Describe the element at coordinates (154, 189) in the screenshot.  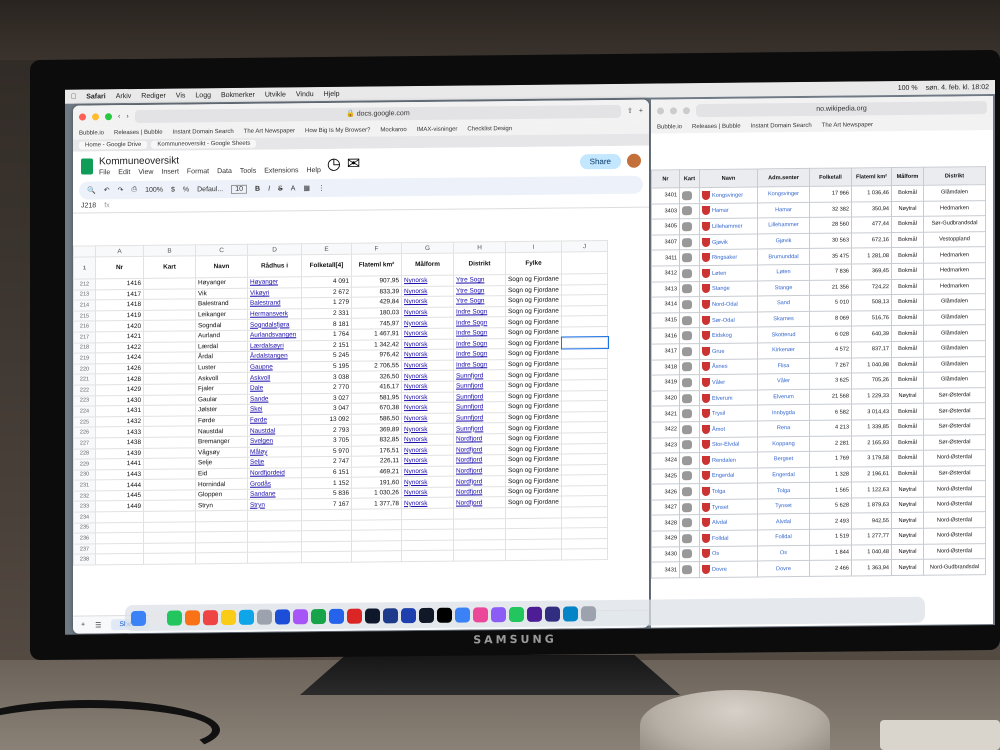
I see `zoom-select: 100%` at that location.